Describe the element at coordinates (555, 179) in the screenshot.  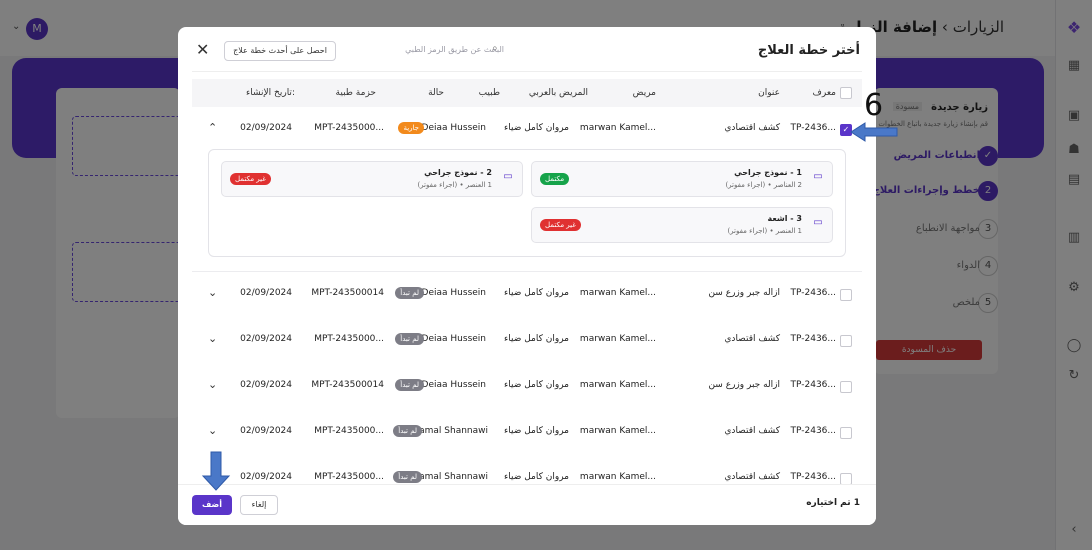
I see `status-badge: مكتمل` at that location.